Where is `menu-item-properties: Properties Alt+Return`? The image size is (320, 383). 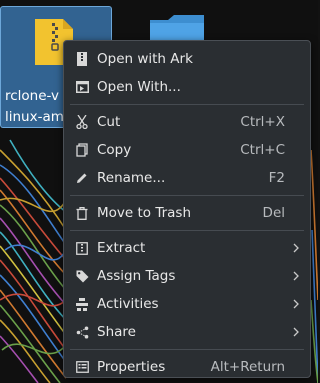
menu-item-properties: Properties Alt+Return is located at coordinates (187, 367).